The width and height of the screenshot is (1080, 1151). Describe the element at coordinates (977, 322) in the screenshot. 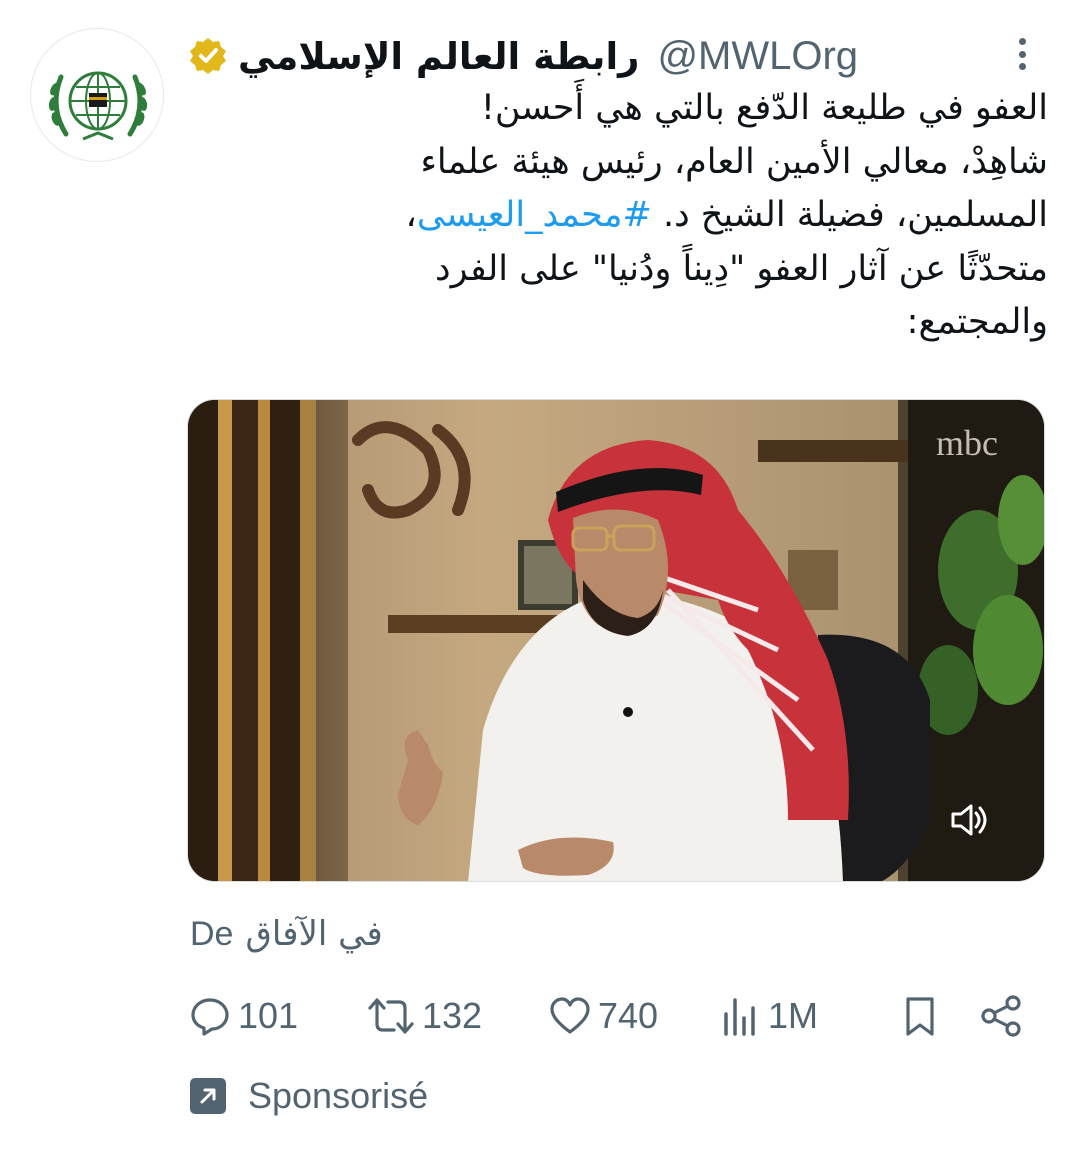

I see `tweet-line: والمجتمع:` at that location.